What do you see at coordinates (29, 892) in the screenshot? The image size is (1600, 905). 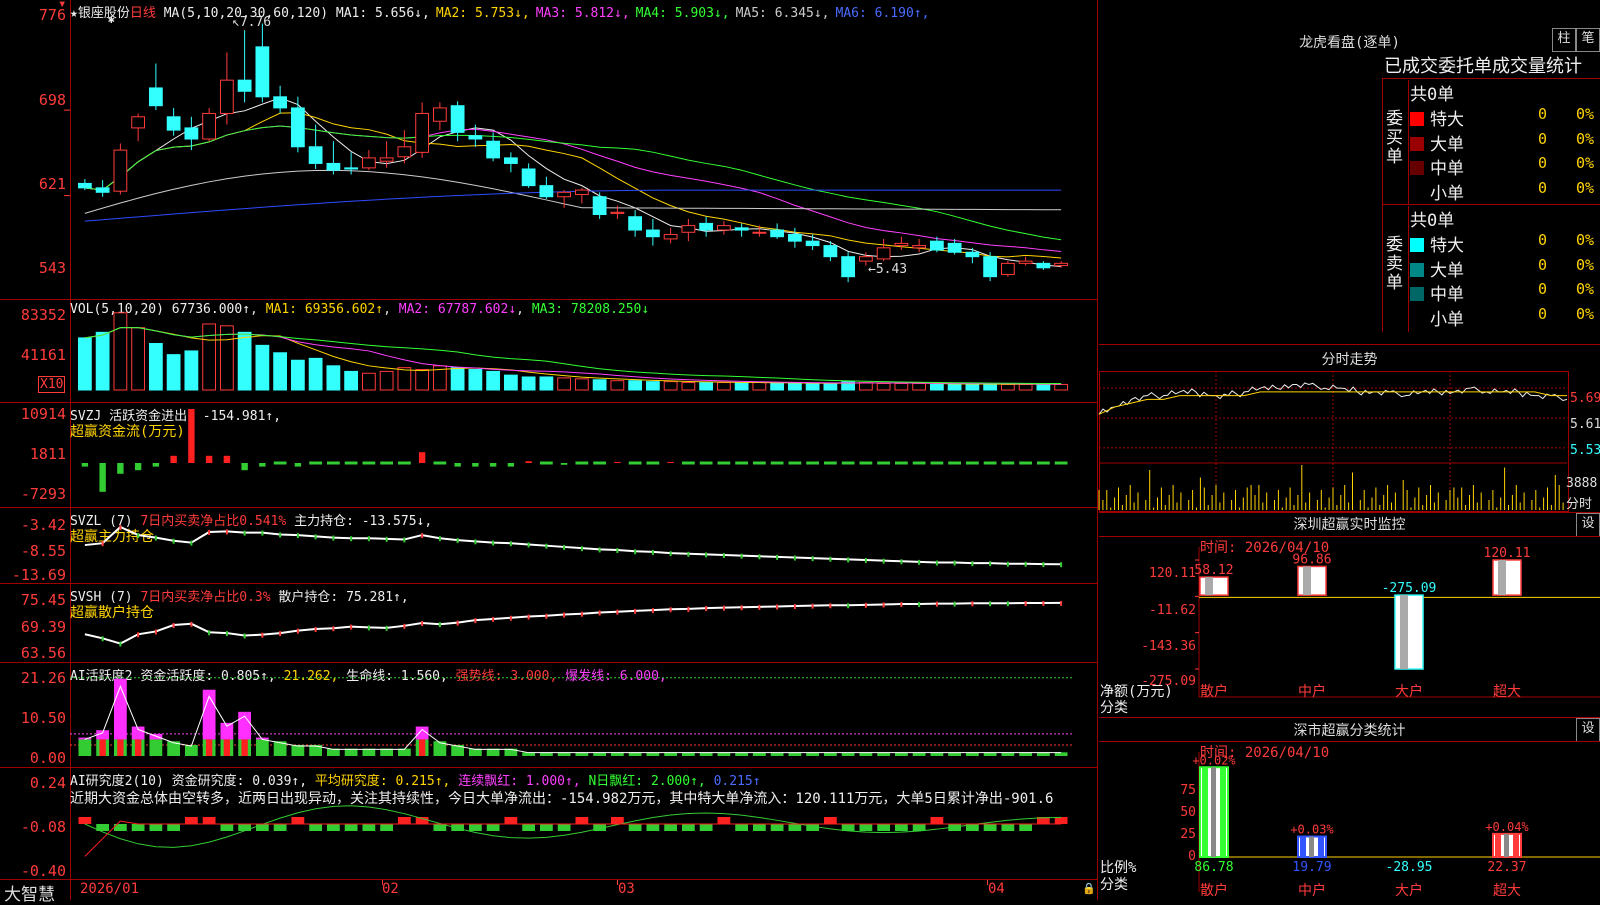 I see `brand-label: 大智慧` at bounding box center [29, 892].